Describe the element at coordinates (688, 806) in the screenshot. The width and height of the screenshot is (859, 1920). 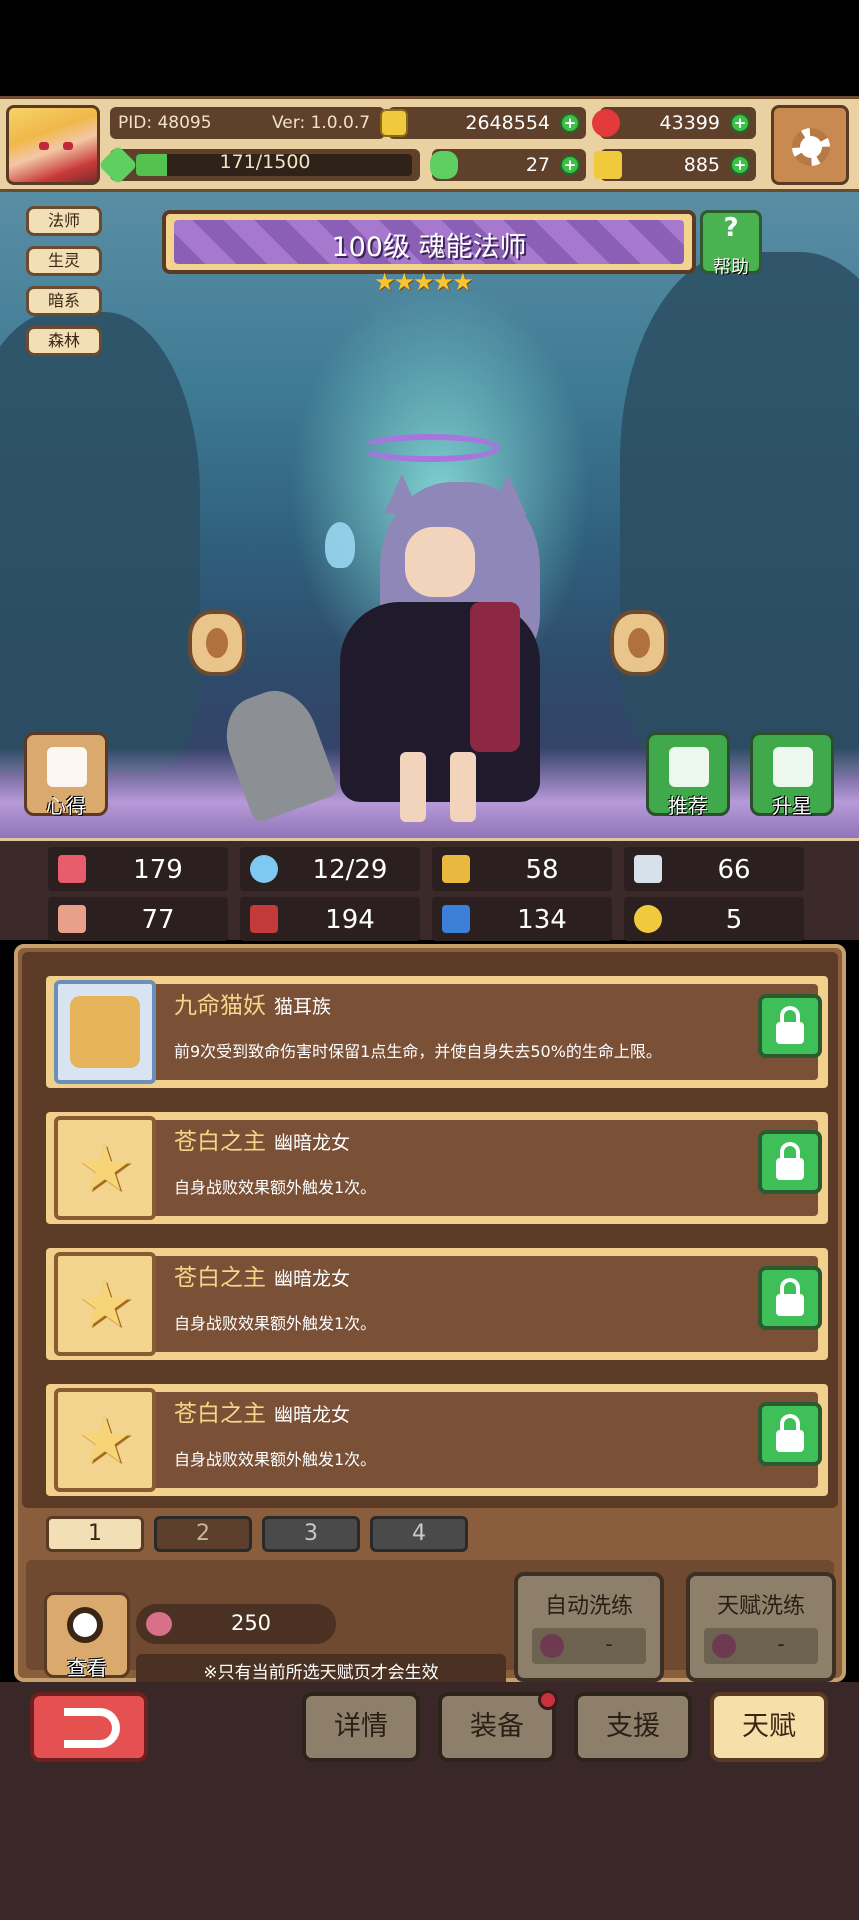
I see `recommend-label: 推荐` at that location.